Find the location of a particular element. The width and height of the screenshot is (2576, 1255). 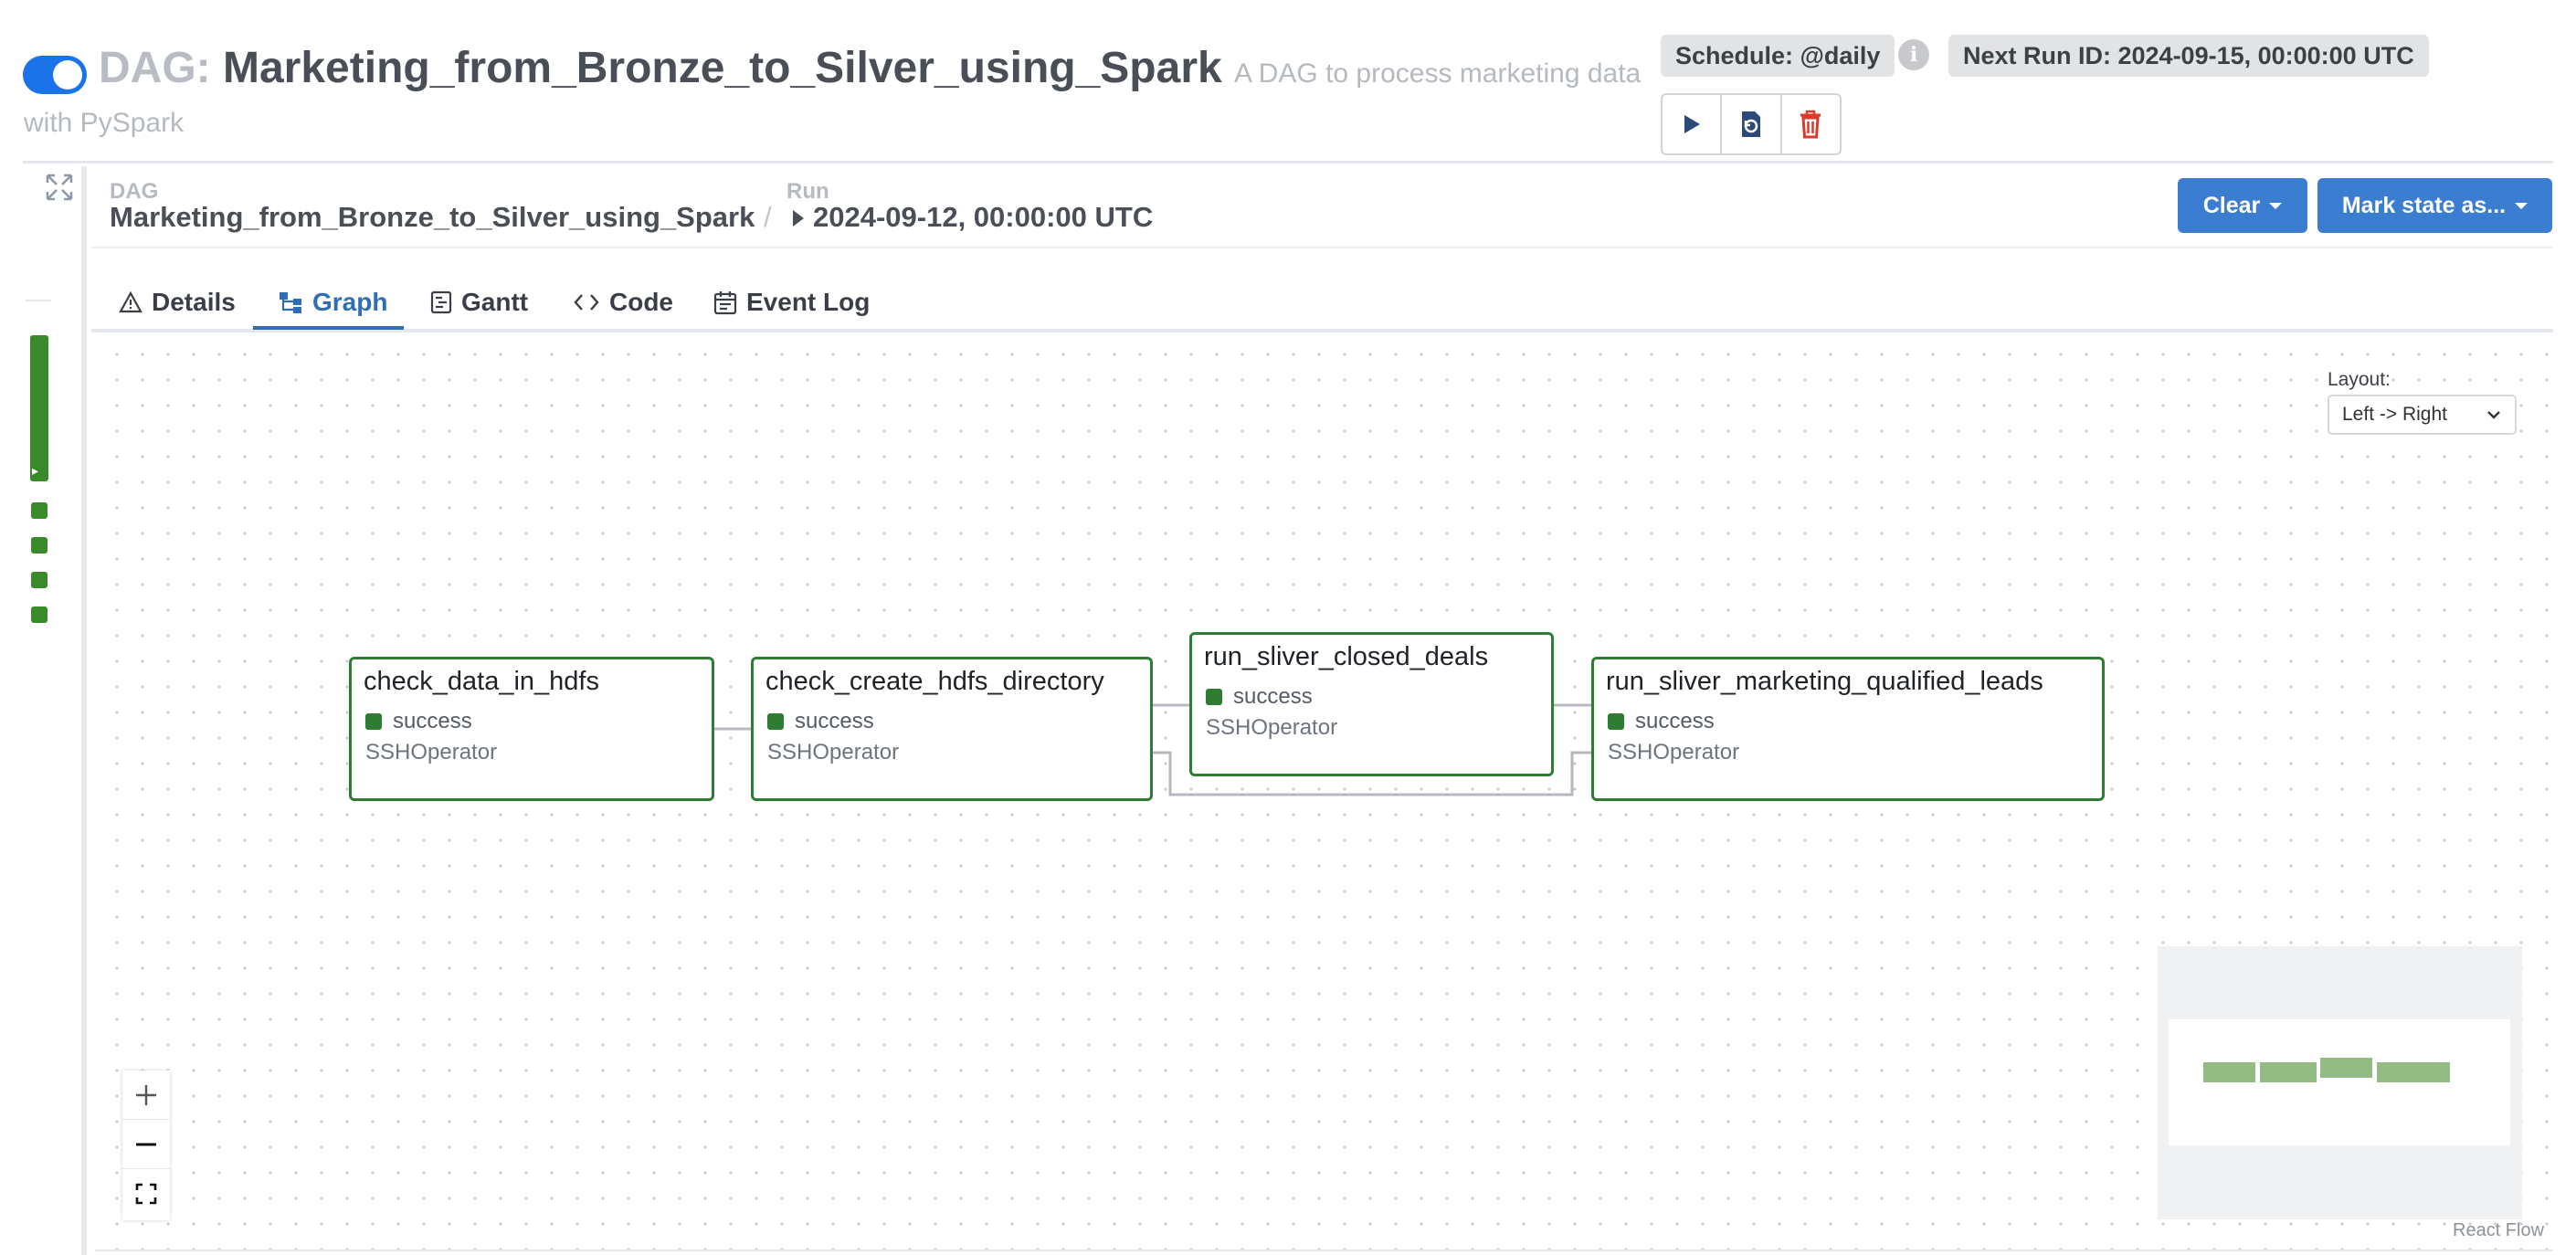

plus-icon is located at coordinates (146, 1094).